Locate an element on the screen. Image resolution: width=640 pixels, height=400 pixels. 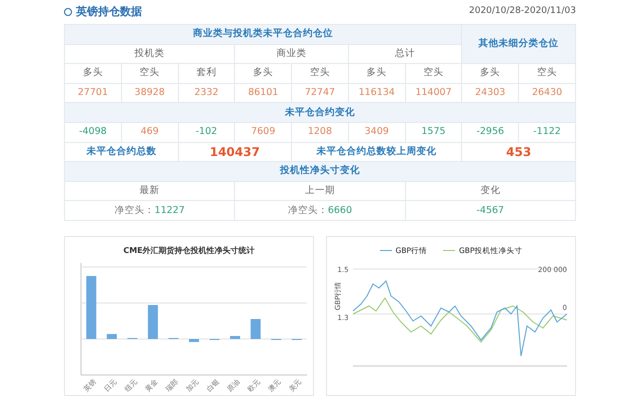
table-cell: 469 is located at coordinates (149, 132).